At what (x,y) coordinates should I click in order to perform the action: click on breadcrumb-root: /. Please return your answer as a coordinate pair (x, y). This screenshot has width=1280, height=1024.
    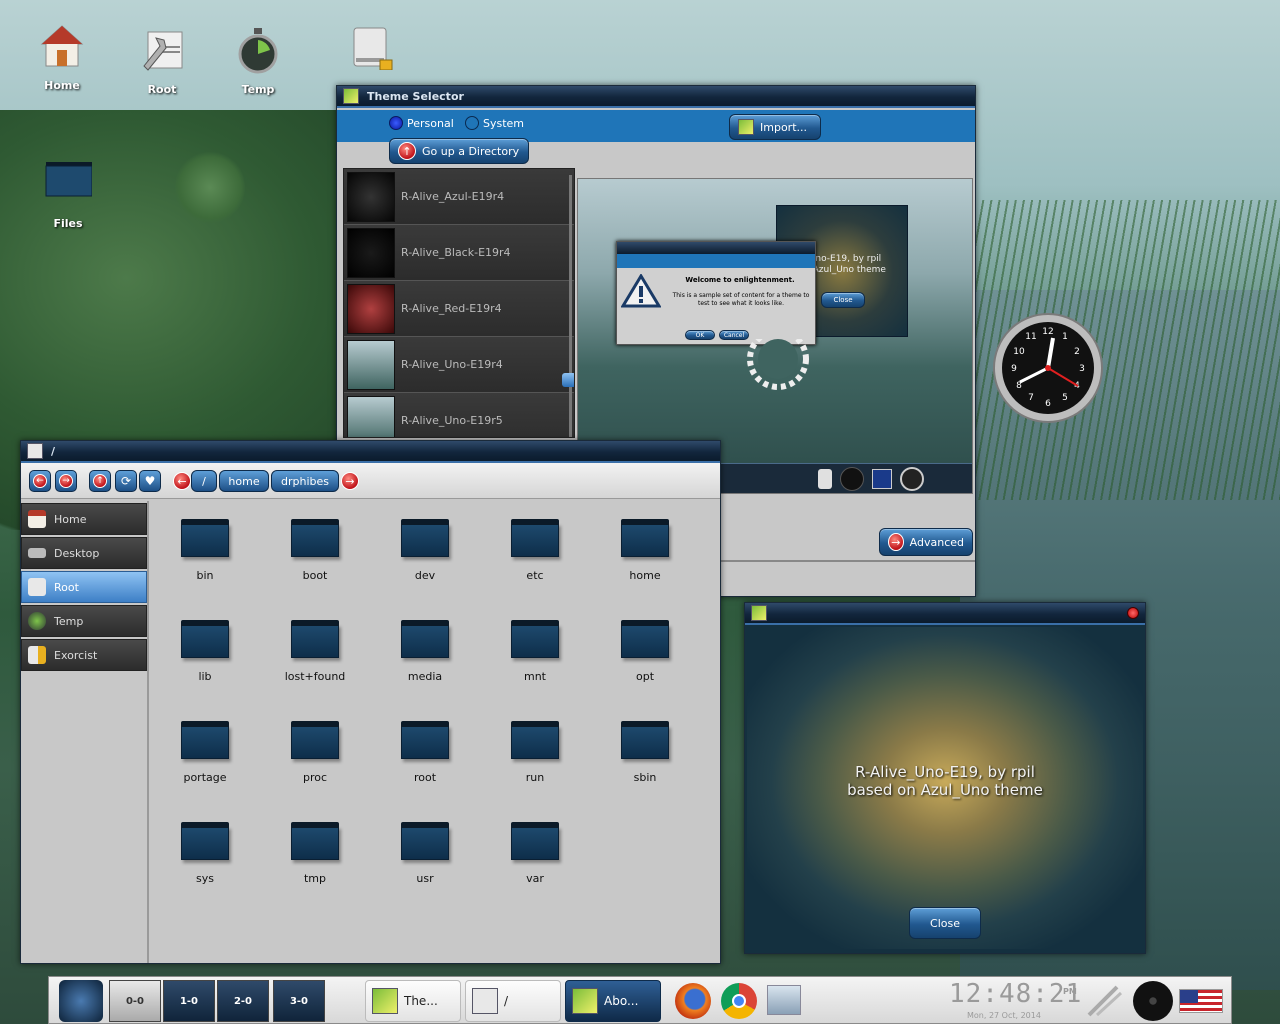
    Looking at the image, I should click on (204, 481).